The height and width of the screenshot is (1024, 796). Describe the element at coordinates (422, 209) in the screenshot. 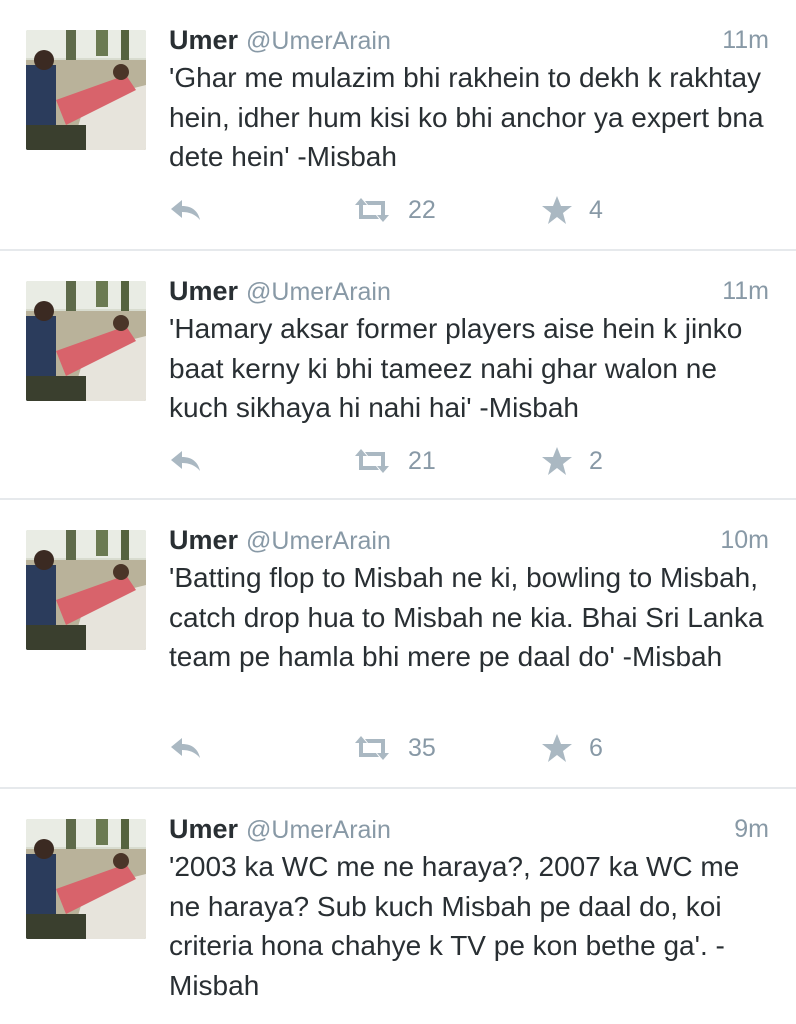

I see `retweet-count: 22` at that location.